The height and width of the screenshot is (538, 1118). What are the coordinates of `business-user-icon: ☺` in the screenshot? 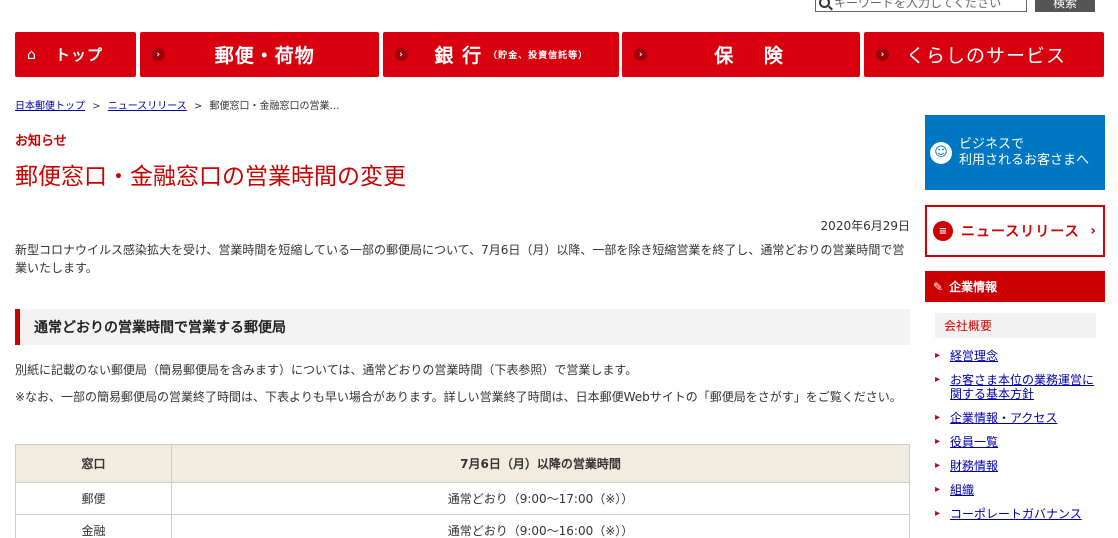 It's located at (941, 152).